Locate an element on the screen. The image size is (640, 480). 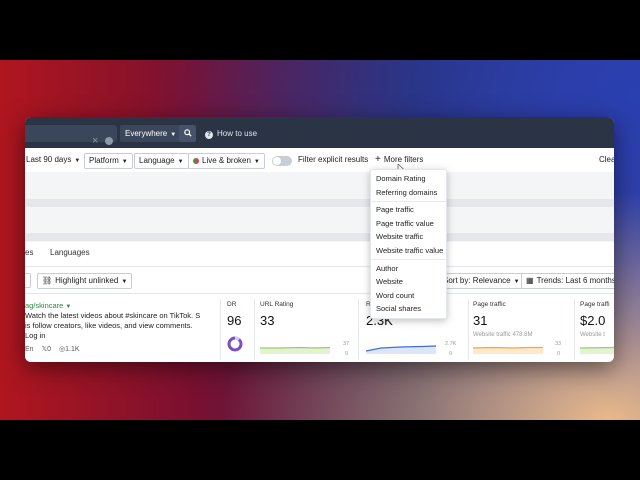
x-count: 0 is located at coordinates (49, 349).